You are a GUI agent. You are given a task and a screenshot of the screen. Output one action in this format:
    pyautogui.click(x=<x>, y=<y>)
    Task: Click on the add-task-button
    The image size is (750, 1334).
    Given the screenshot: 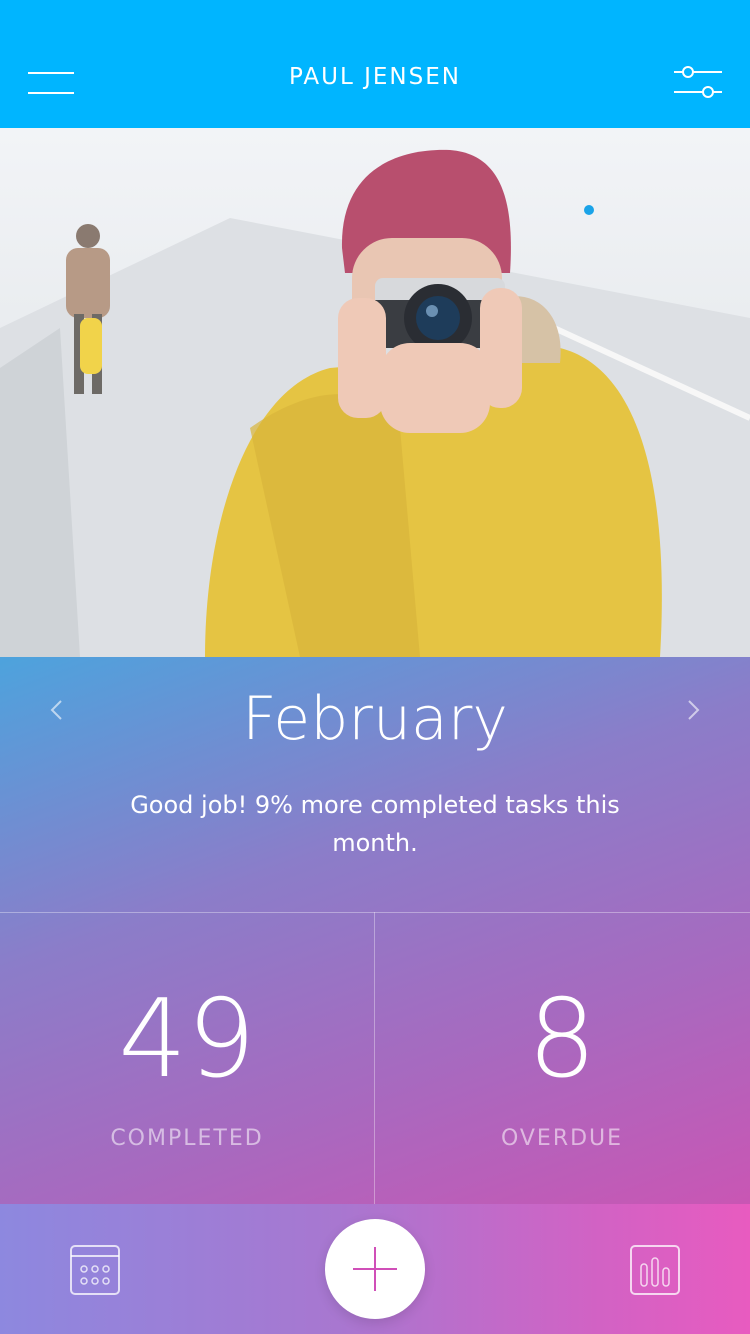 What is the action you would take?
    pyautogui.click(x=375, y=1269)
    